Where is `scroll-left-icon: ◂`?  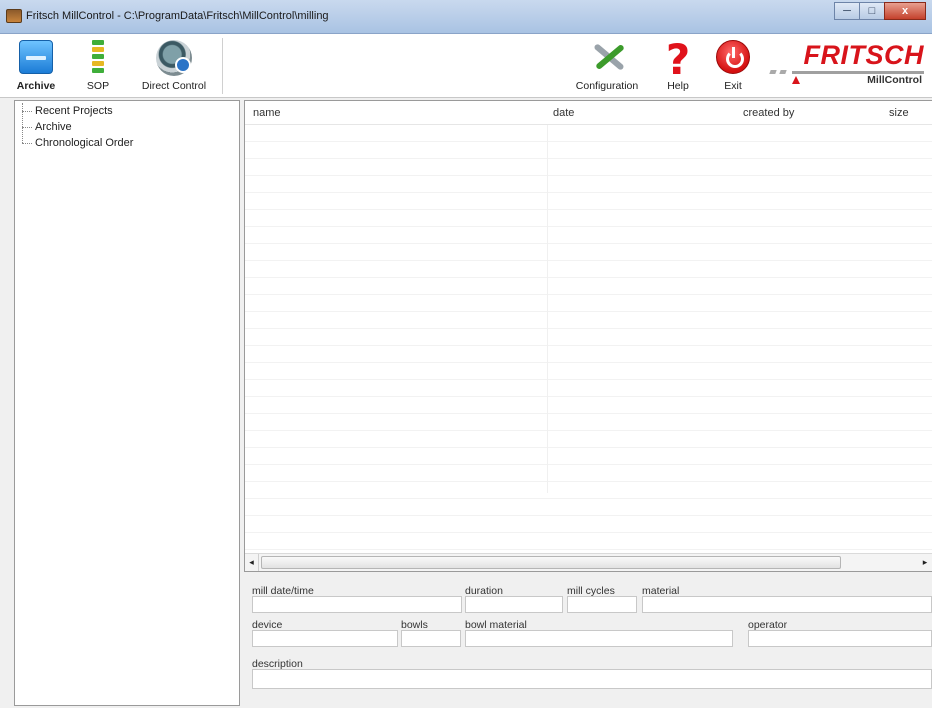
scroll-left-icon: ◂ is located at coordinates (252, 562).